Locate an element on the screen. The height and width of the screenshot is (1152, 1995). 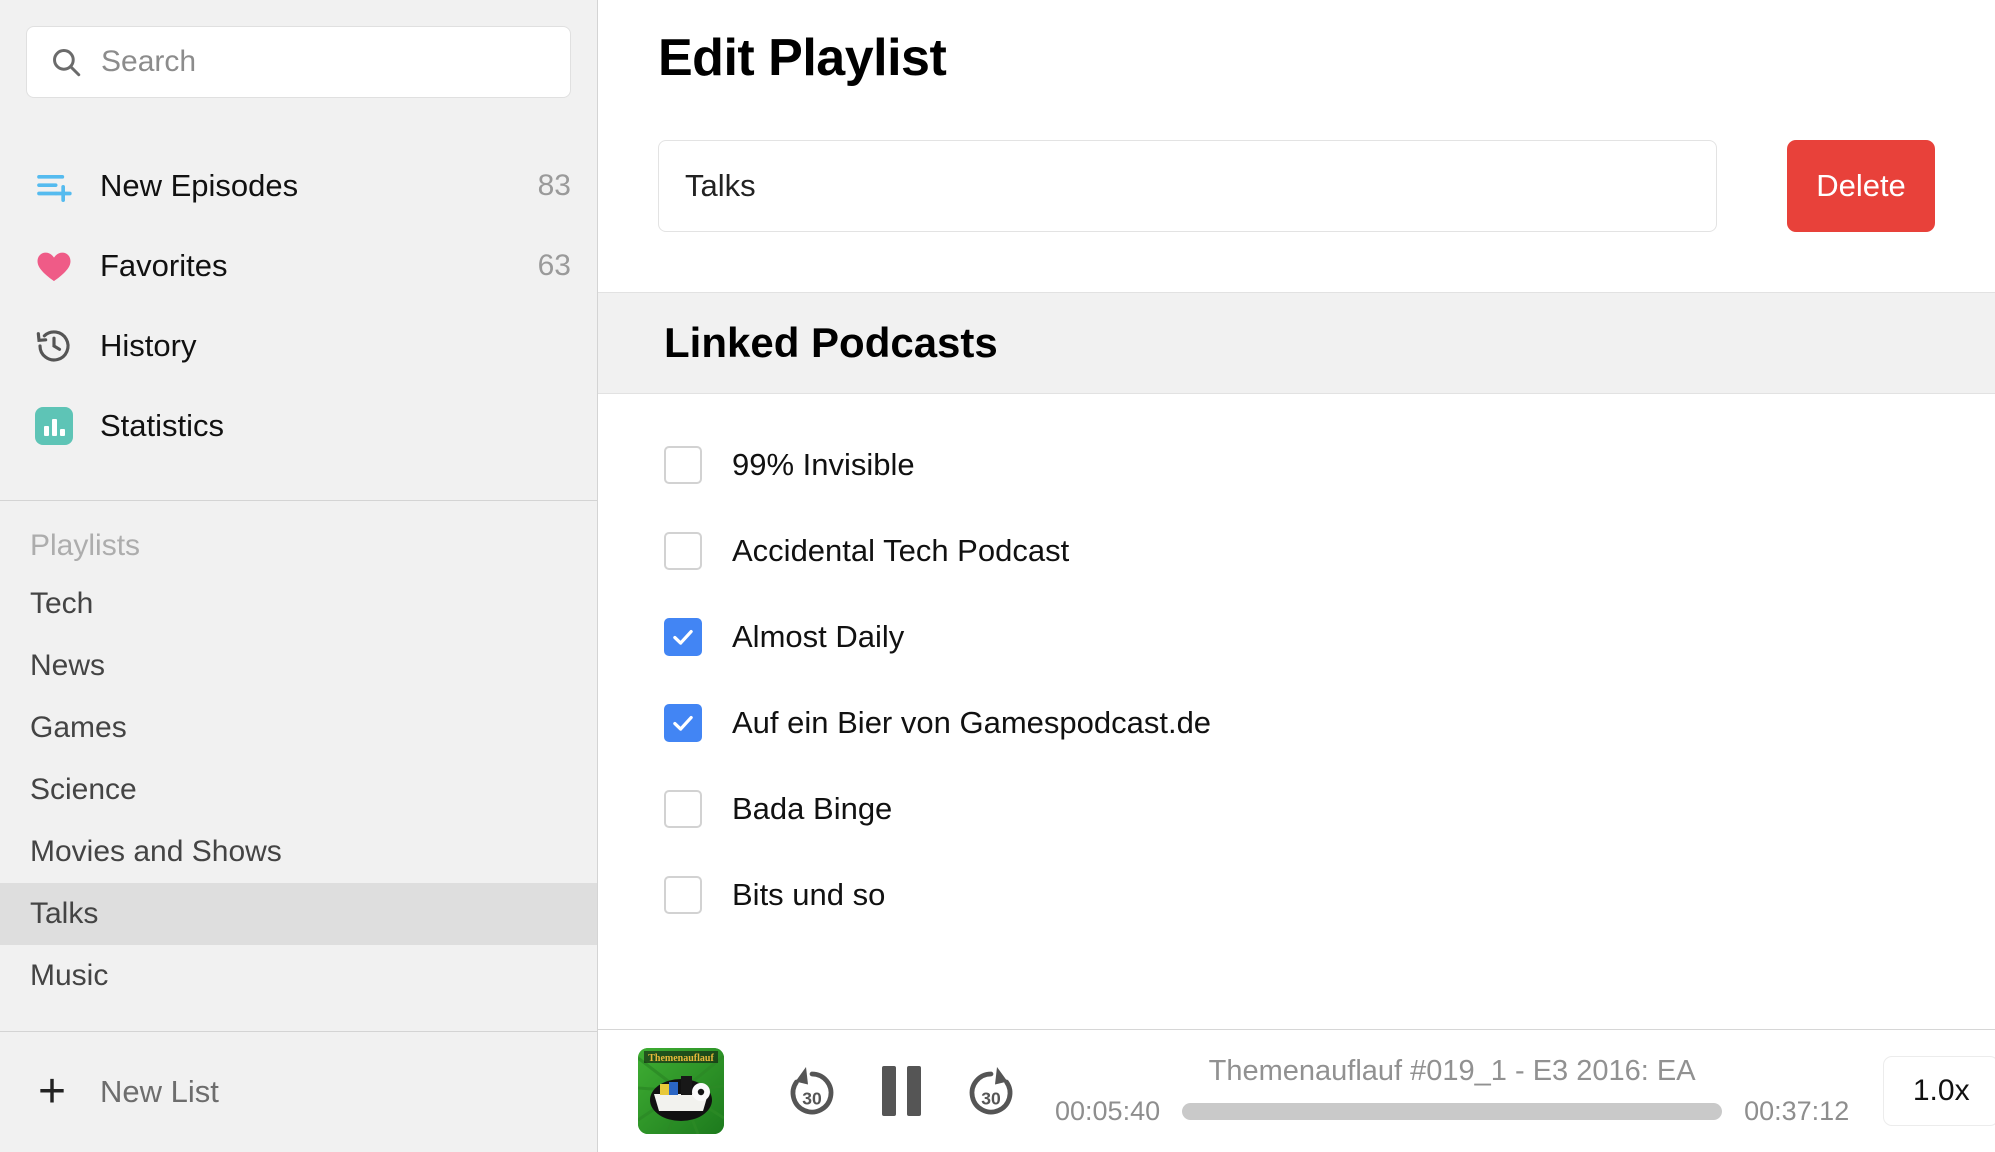
sidebar-item-label: Statistics is located at coordinates (162, 425).